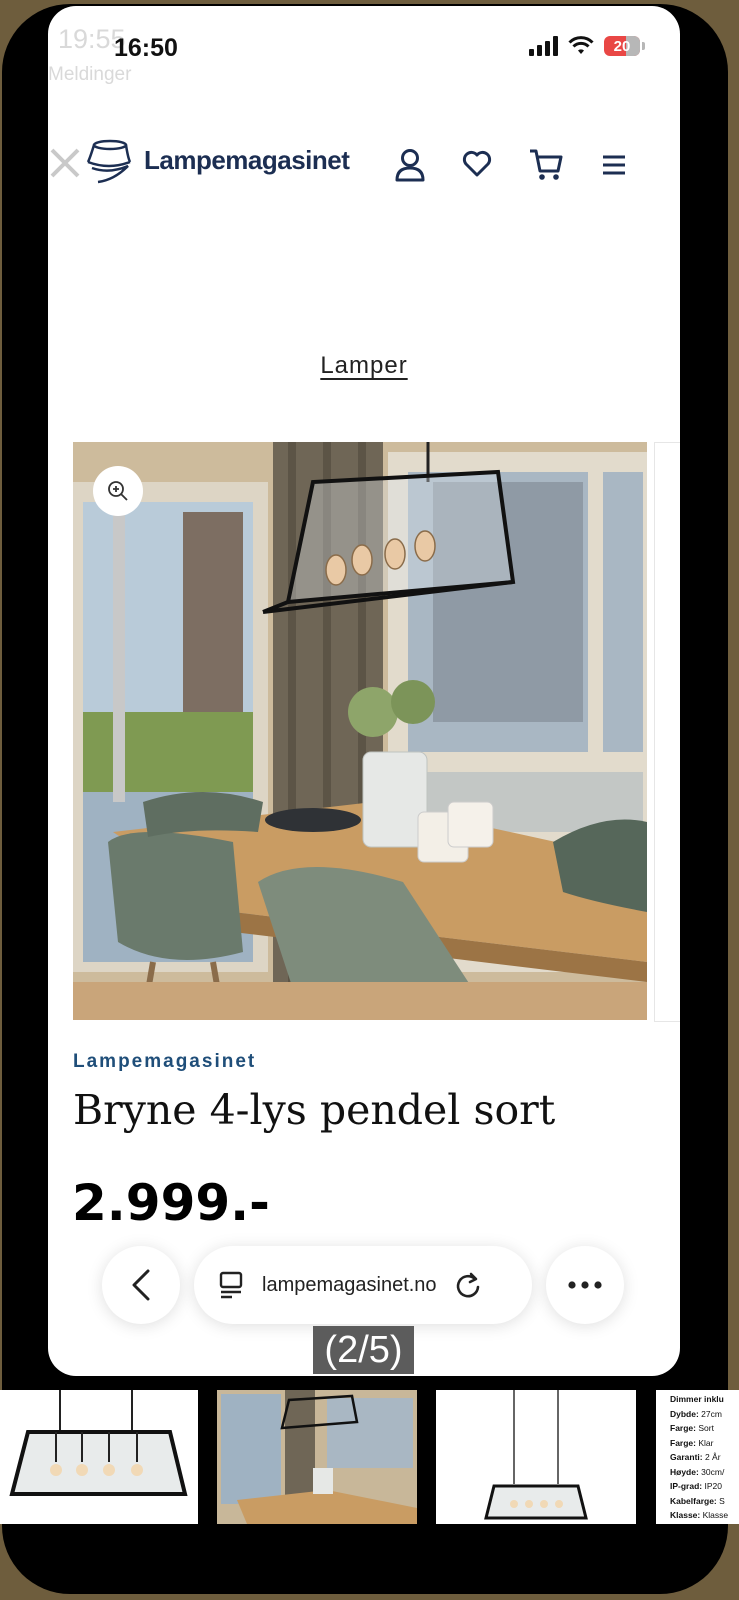 The width and height of the screenshot is (739, 1600). I want to click on spec-value: Sort, so click(704, 1428).